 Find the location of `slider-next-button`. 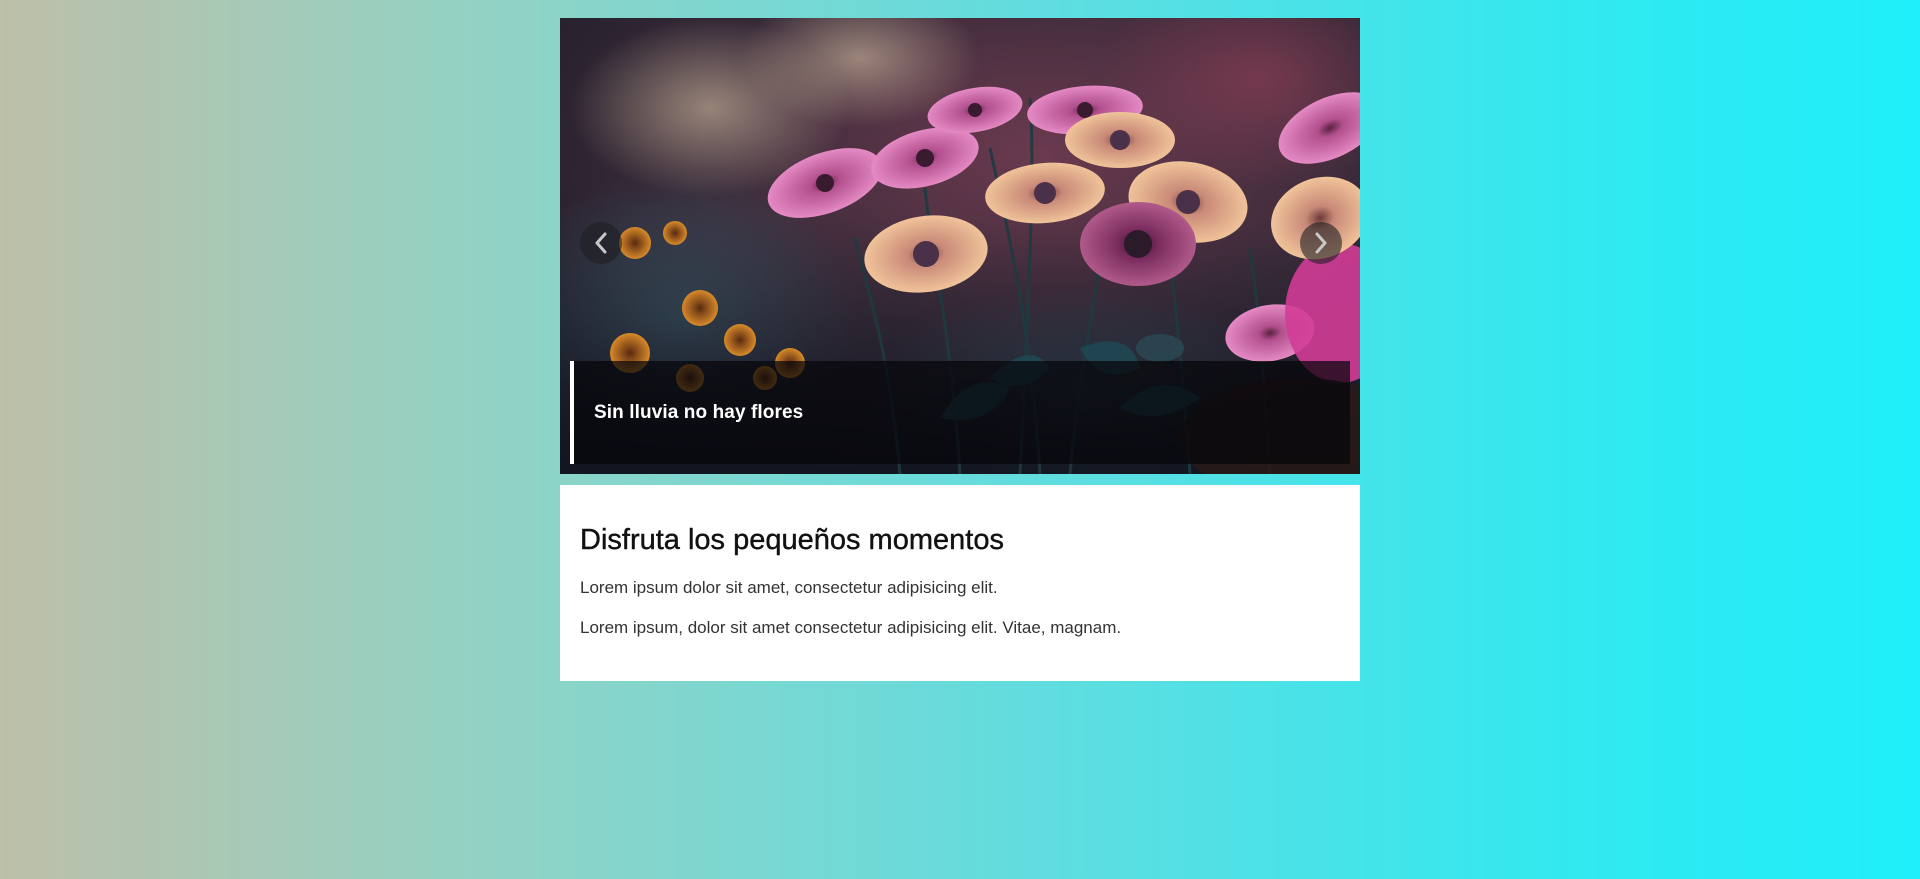

slider-next-button is located at coordinates (1321, 243).